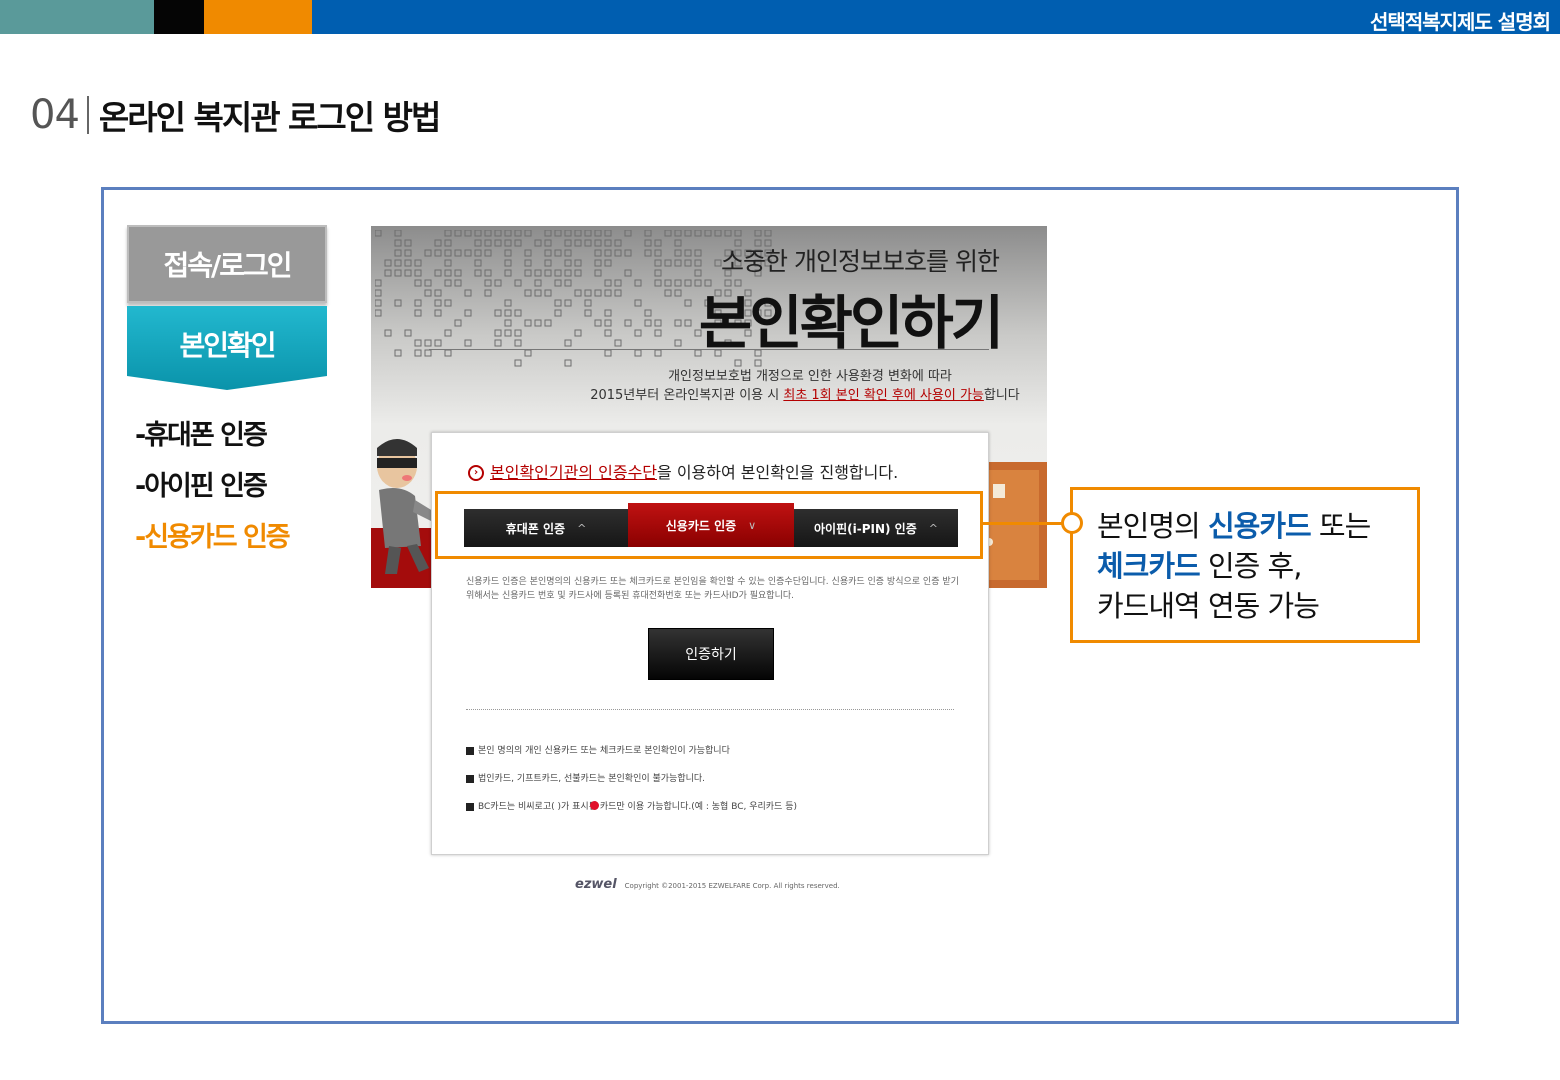 The height and width of the screenshot is (1080, 1560). What do you see at coordinates (709, 349) in the screenshot?
I see `banner-divider` at bounding box center [709, 349].